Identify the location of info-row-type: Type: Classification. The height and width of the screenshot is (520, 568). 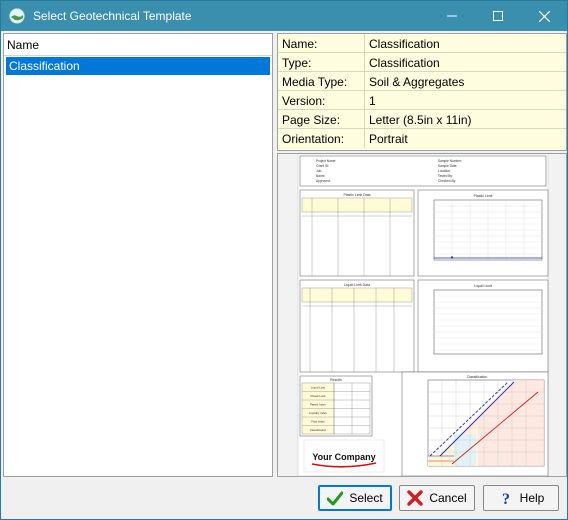
(422, 62).